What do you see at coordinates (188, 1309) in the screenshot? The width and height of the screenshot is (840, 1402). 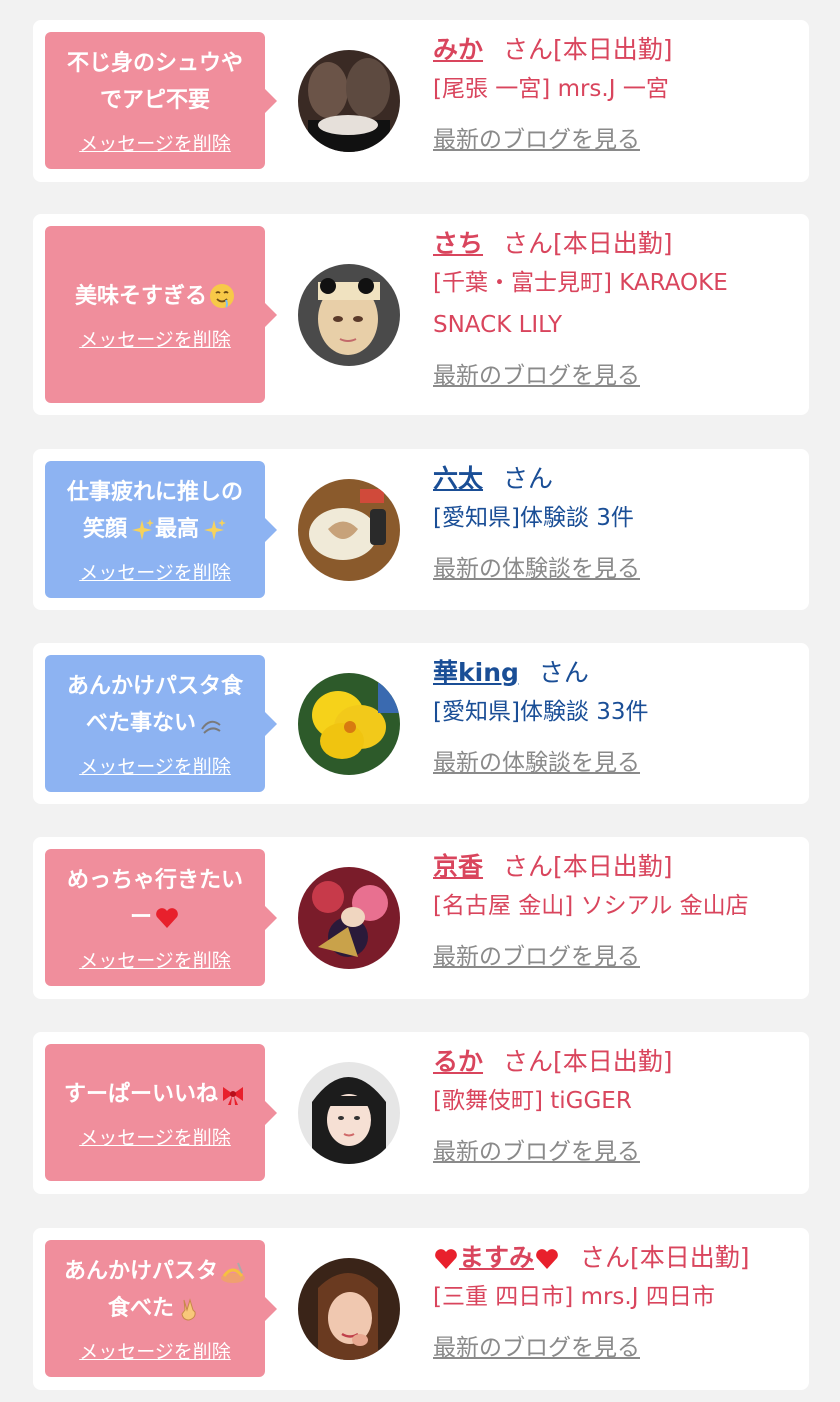 I see `victory-hand-emoji` at bounding box center [188, 1309].